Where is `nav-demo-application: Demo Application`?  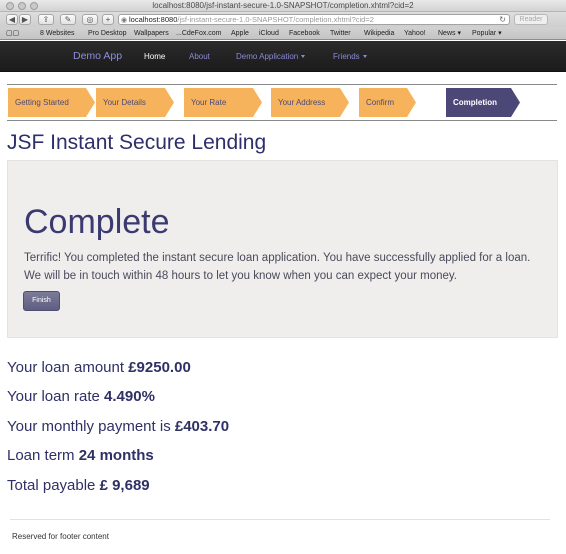 nav-demo-application: Demo Application is located at coordinates (271, 56).